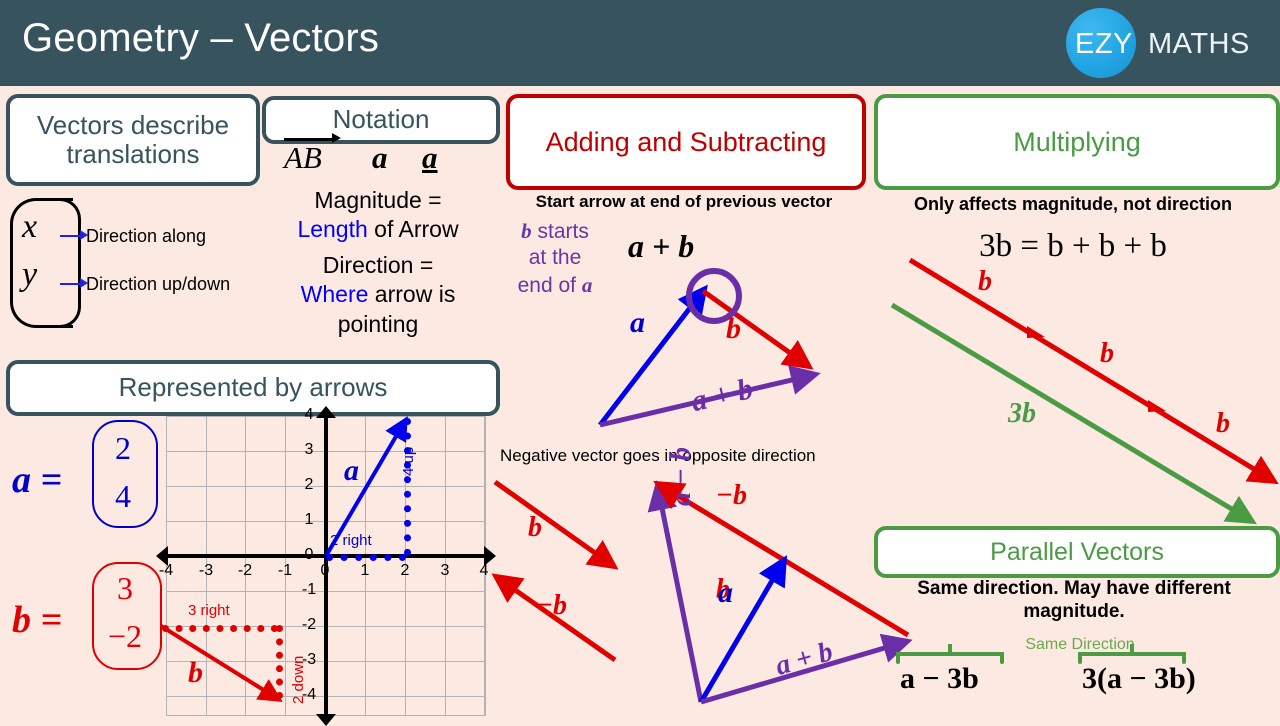  What do you see at coordinates (158, 284) in the screenshot?
I see `y-direction-label: Direction up/down` at bounding box center [158, 284].